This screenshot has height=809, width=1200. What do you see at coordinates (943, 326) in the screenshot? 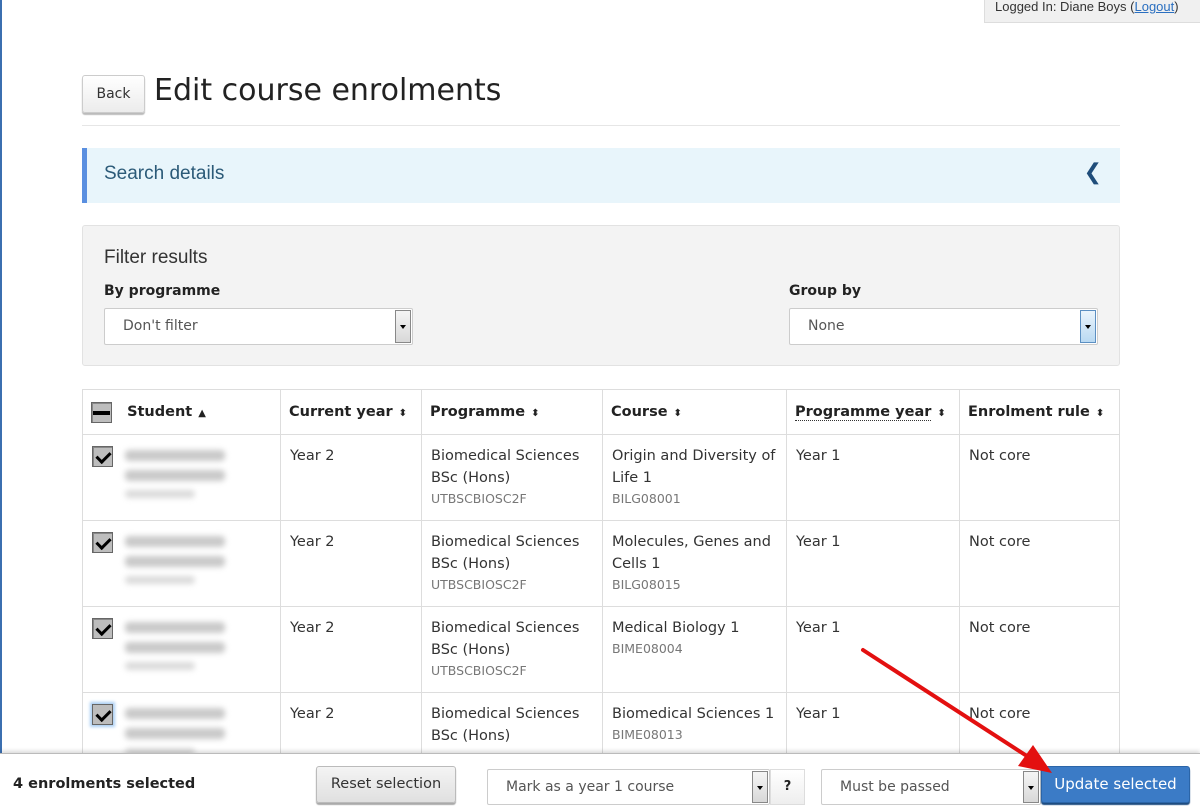
I see `group-by-select: None` at bounding box center [943, 326].